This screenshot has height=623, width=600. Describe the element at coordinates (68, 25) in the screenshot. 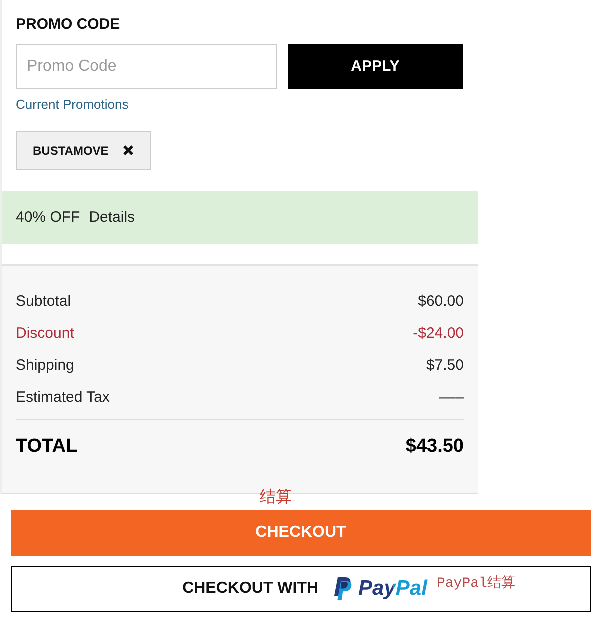

I see `section-heading: PROMO CODE` at that location.